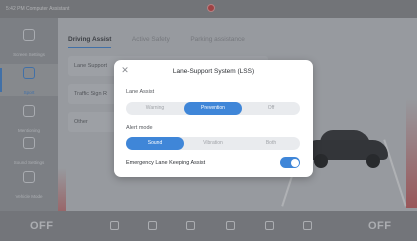  What do you see at coordinates (271, 108) in the screenshot?
I see `lane-assist-option-off: Off` at bounding box center [271, 108].